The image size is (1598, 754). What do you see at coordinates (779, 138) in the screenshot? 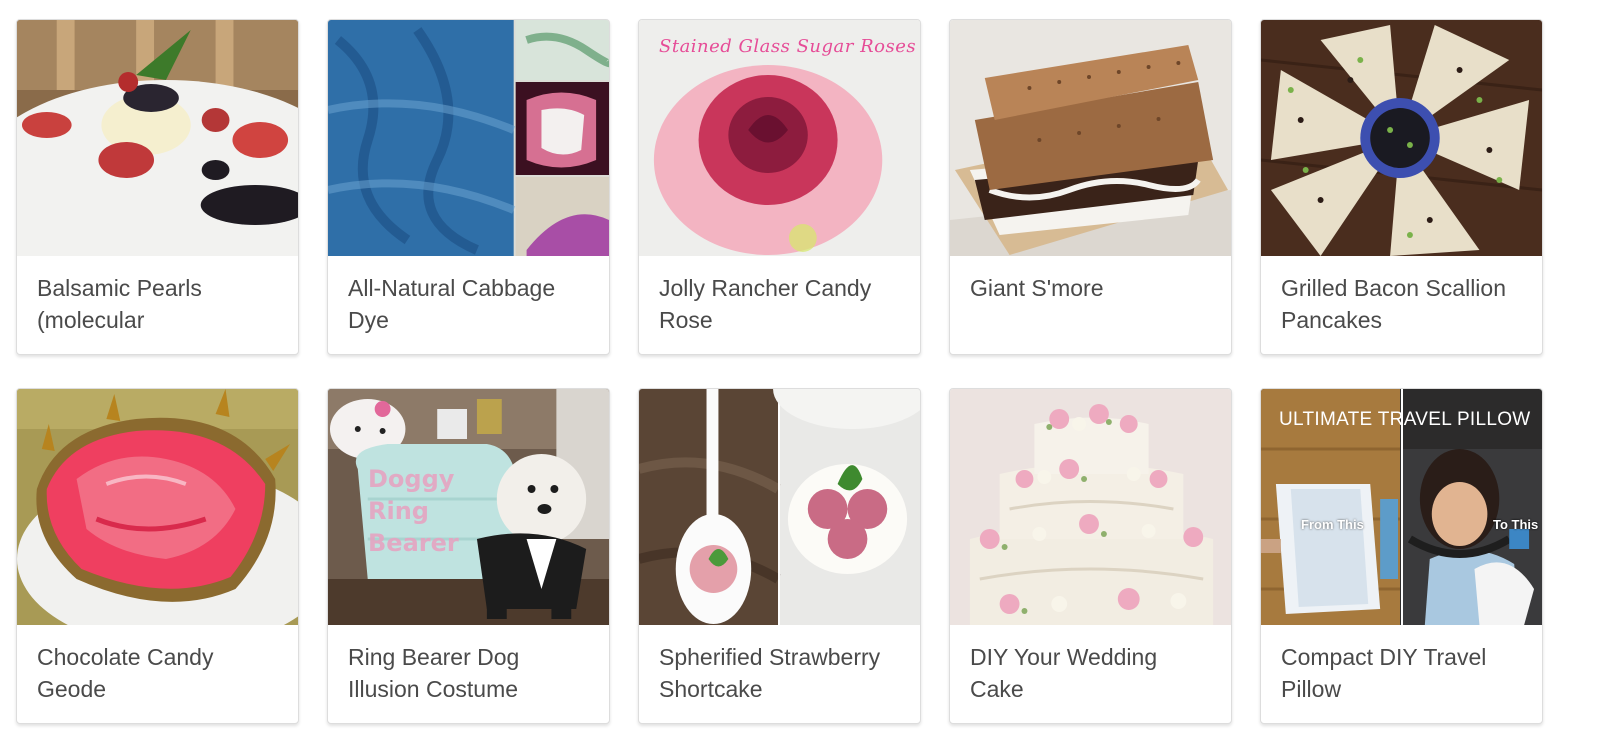
I see `project-thumbnail: Stained Glass Sugar Roses` at bounding box center [779, 138].